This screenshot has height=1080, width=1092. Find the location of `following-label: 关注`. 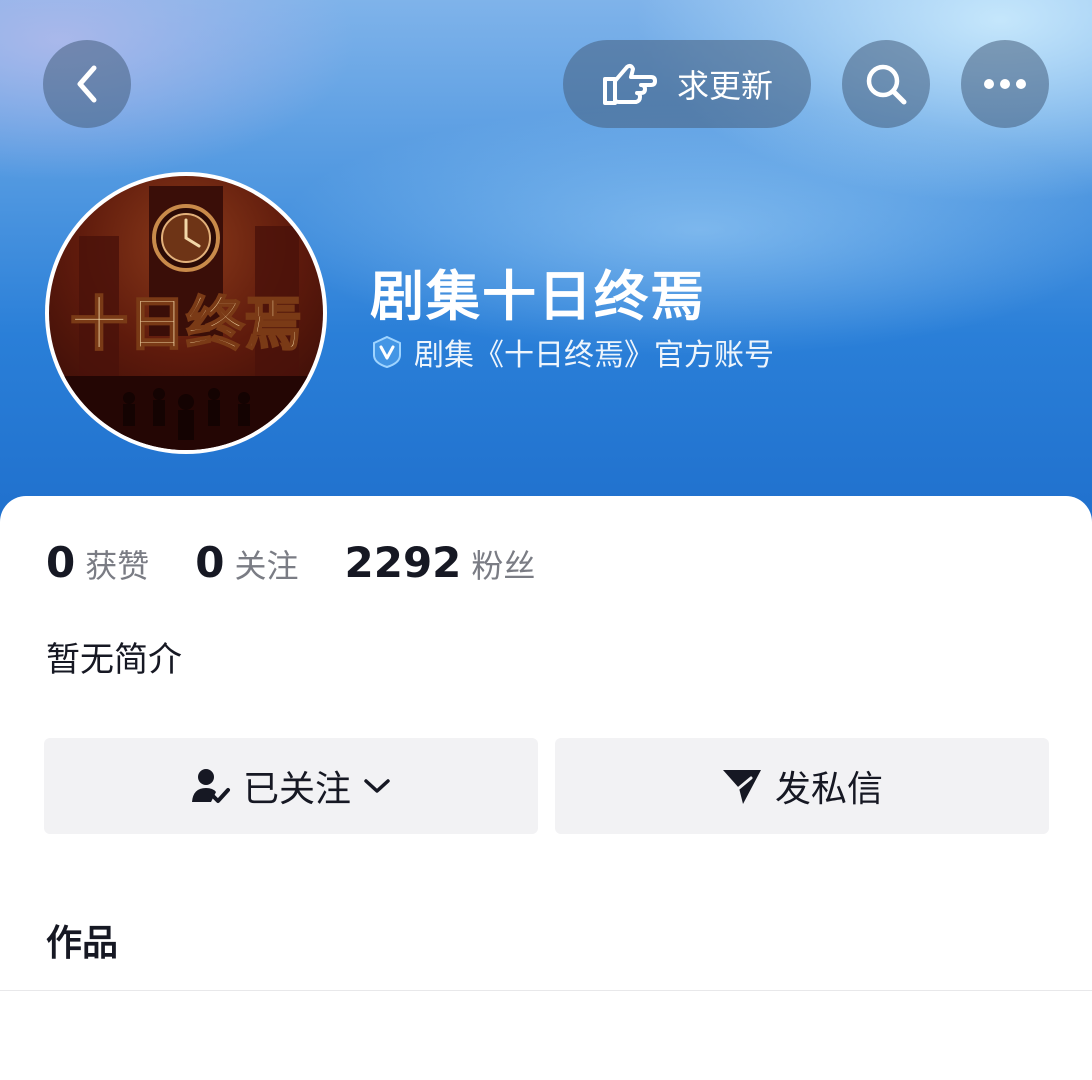

following-label: 关注 is located at coordinates (266, 566).